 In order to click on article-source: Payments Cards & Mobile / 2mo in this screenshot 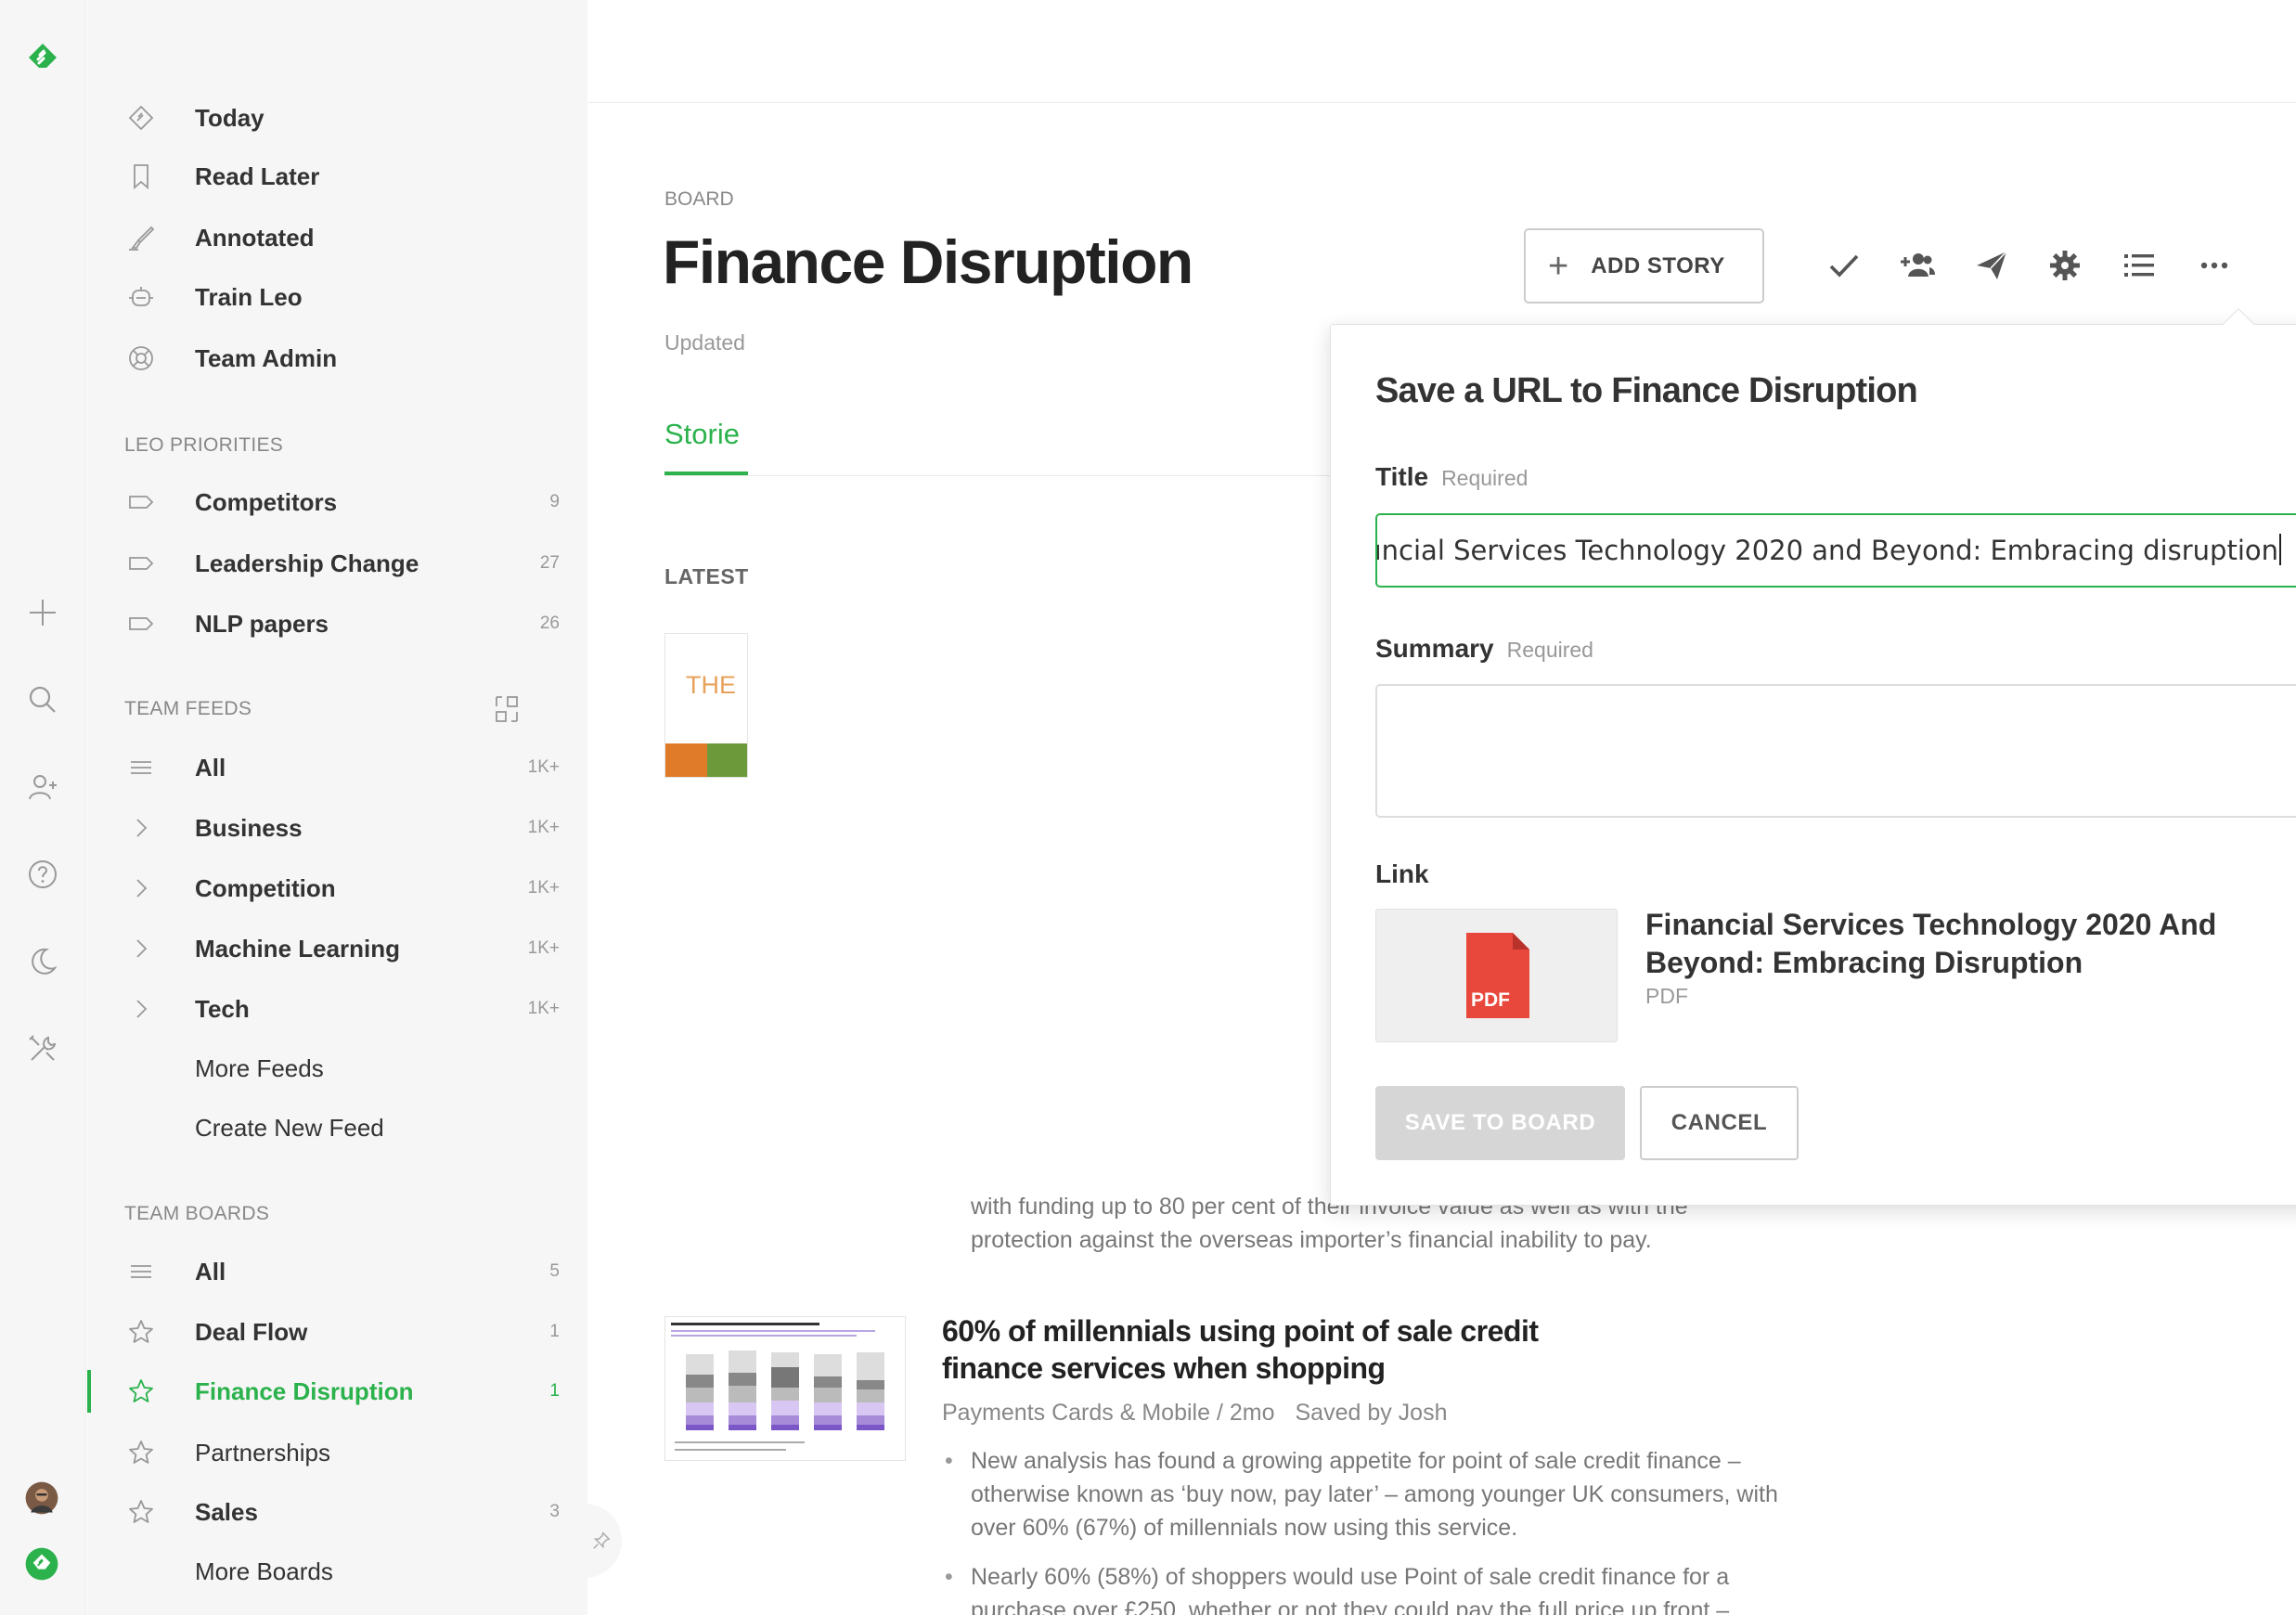, I will do `click(1108, 1413)`.